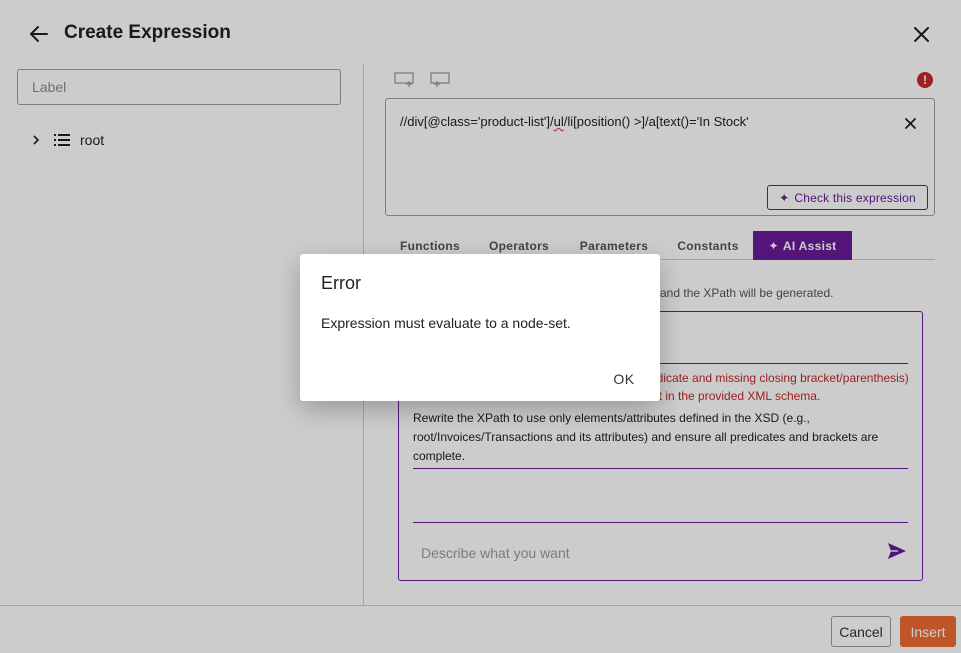 The width and height of the screenshot is (961, 653). What do you see at coordinates (446, 323) in the screenshot?
I see `dialog-message: Expression must evaluate to a node-set.` at bounding box center [446, 323].